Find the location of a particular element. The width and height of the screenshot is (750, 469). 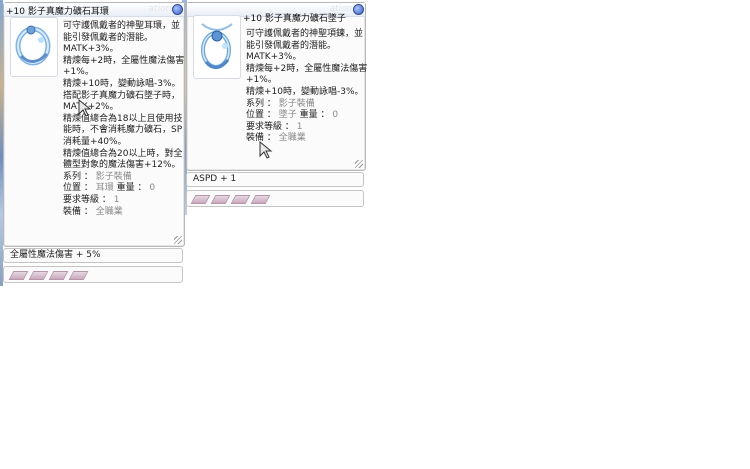

item-title-bar: +10 影子真魔力礦石耳環 ations is located at coordinates (94, 10).